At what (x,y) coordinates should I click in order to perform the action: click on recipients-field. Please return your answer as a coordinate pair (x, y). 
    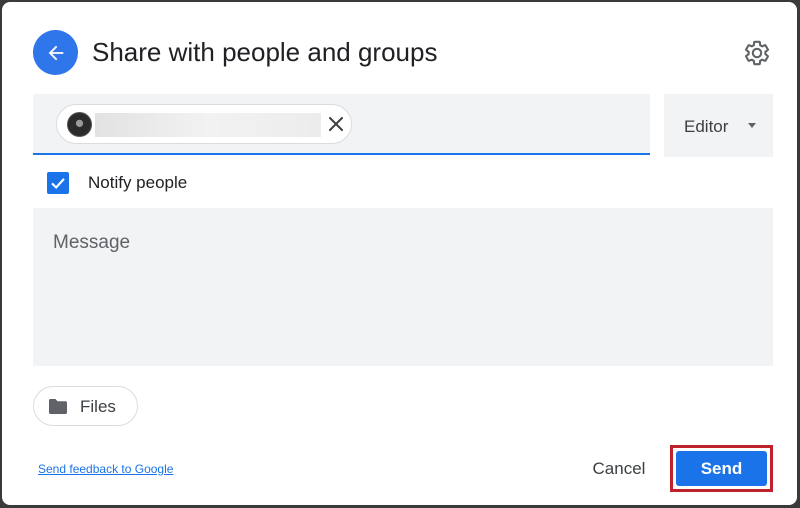
    Looking at the image, I should click on (341, 124).